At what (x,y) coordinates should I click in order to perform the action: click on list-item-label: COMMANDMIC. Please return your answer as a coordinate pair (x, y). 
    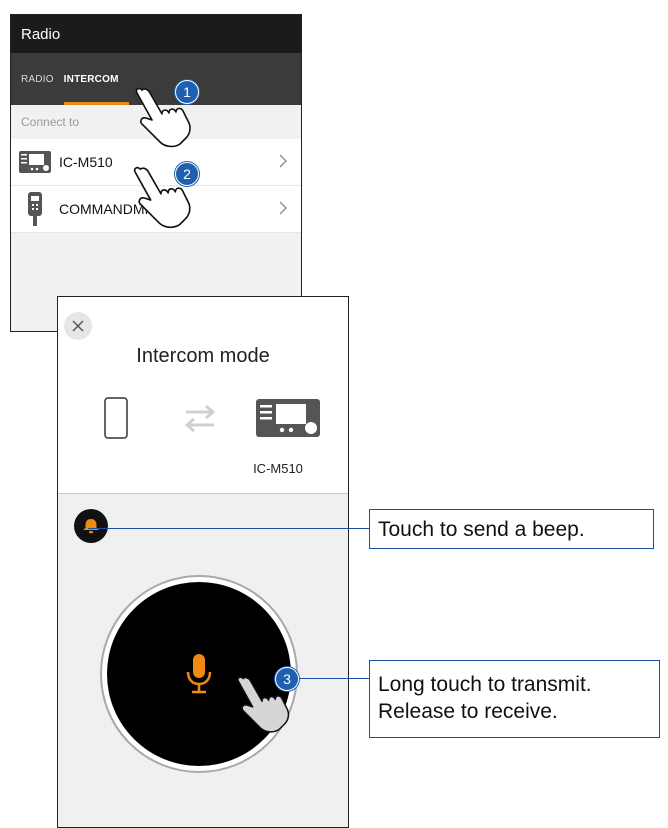
    Looking at the image, I should click on (109, 209).